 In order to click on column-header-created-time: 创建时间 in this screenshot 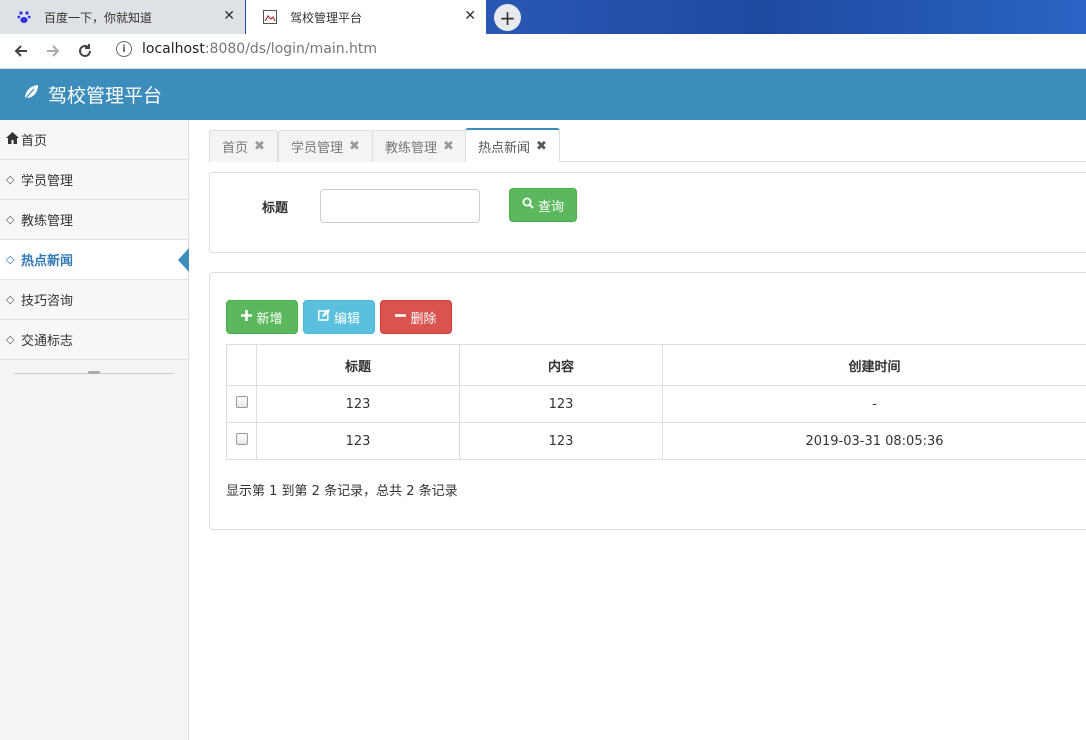, I will do `click(874, 365)`.